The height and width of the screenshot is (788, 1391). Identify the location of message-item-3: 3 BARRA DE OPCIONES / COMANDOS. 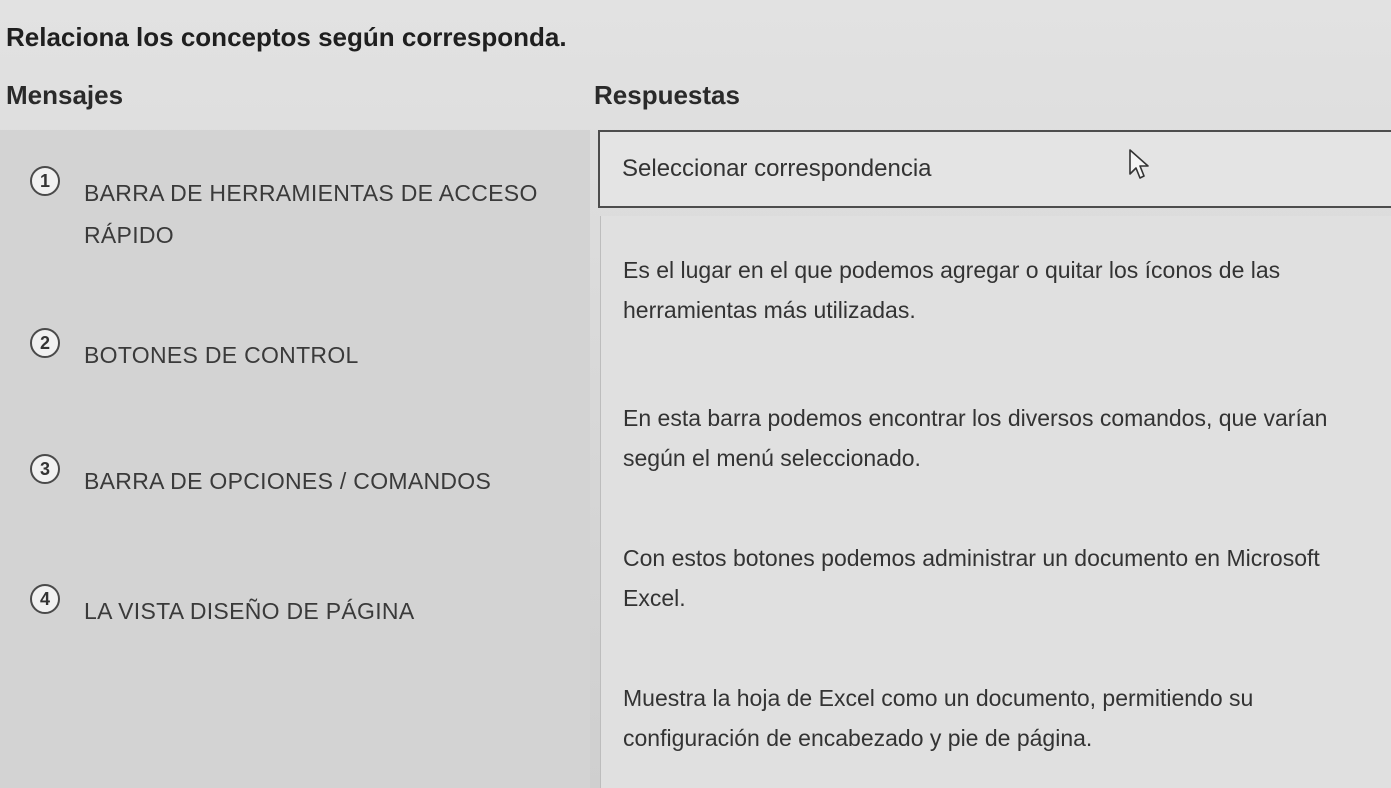
(261, 478).